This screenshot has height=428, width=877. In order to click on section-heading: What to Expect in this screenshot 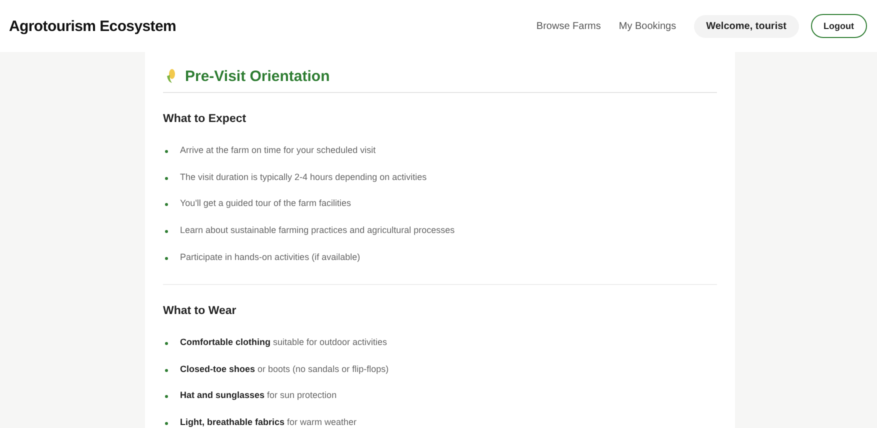, I will do `click(205, 119)`.